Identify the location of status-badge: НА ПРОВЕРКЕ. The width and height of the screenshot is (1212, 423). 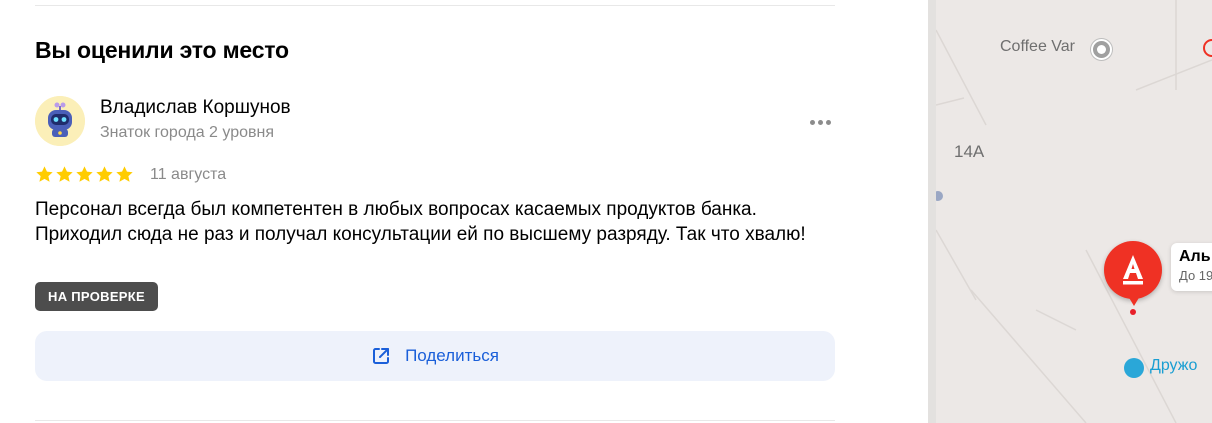
(96, 296).